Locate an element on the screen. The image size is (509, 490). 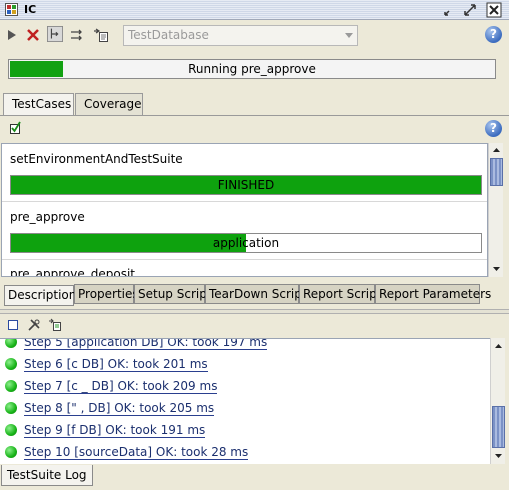
clear-log-icon is located at coordinates (14, 325).